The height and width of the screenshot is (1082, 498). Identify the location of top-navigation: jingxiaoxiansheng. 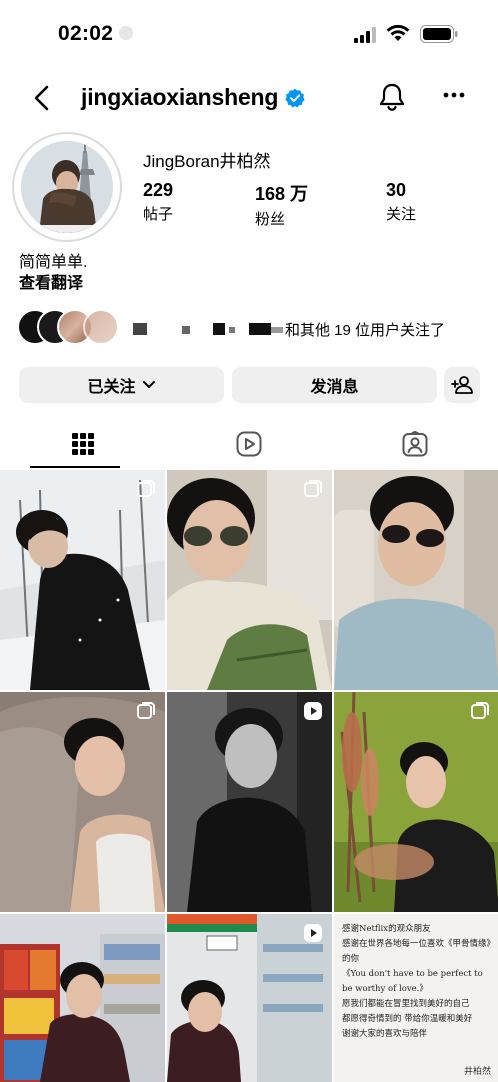
(249, 98).